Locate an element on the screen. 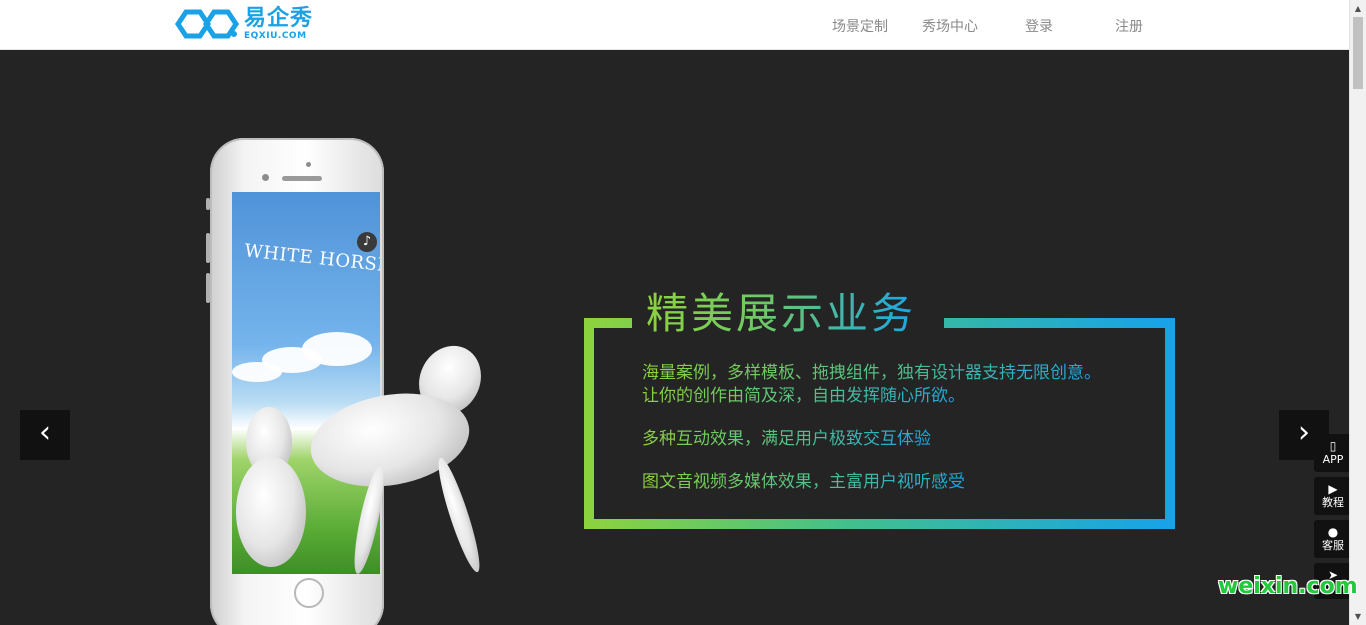 This screenshot has height=625, width=1366. logo-mark-icon is located at coordinates (207, 24).